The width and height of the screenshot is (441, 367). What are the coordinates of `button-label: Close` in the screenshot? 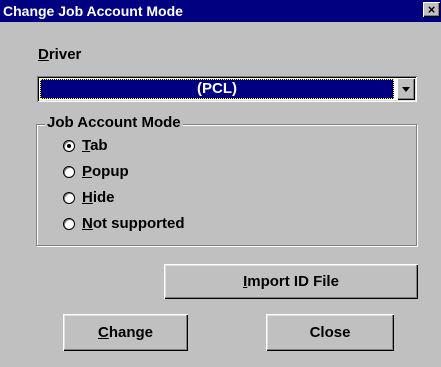 It's located at (330, 332).